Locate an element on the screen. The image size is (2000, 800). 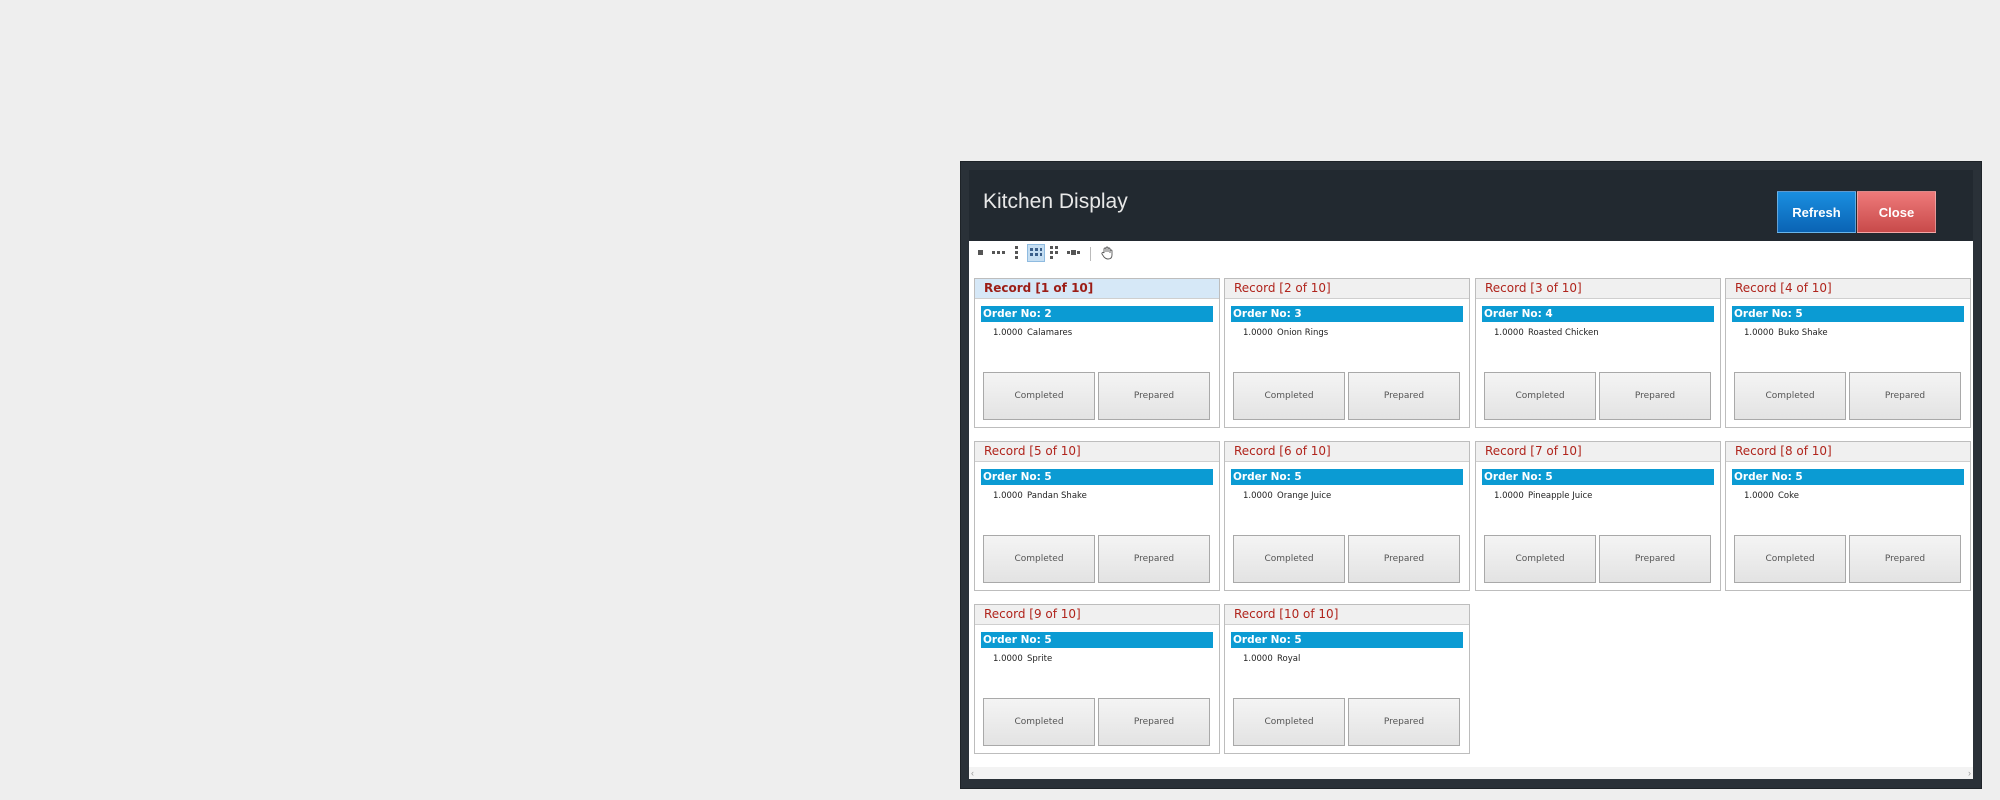
grid-view-icon is located at coordinates (1036, 253).